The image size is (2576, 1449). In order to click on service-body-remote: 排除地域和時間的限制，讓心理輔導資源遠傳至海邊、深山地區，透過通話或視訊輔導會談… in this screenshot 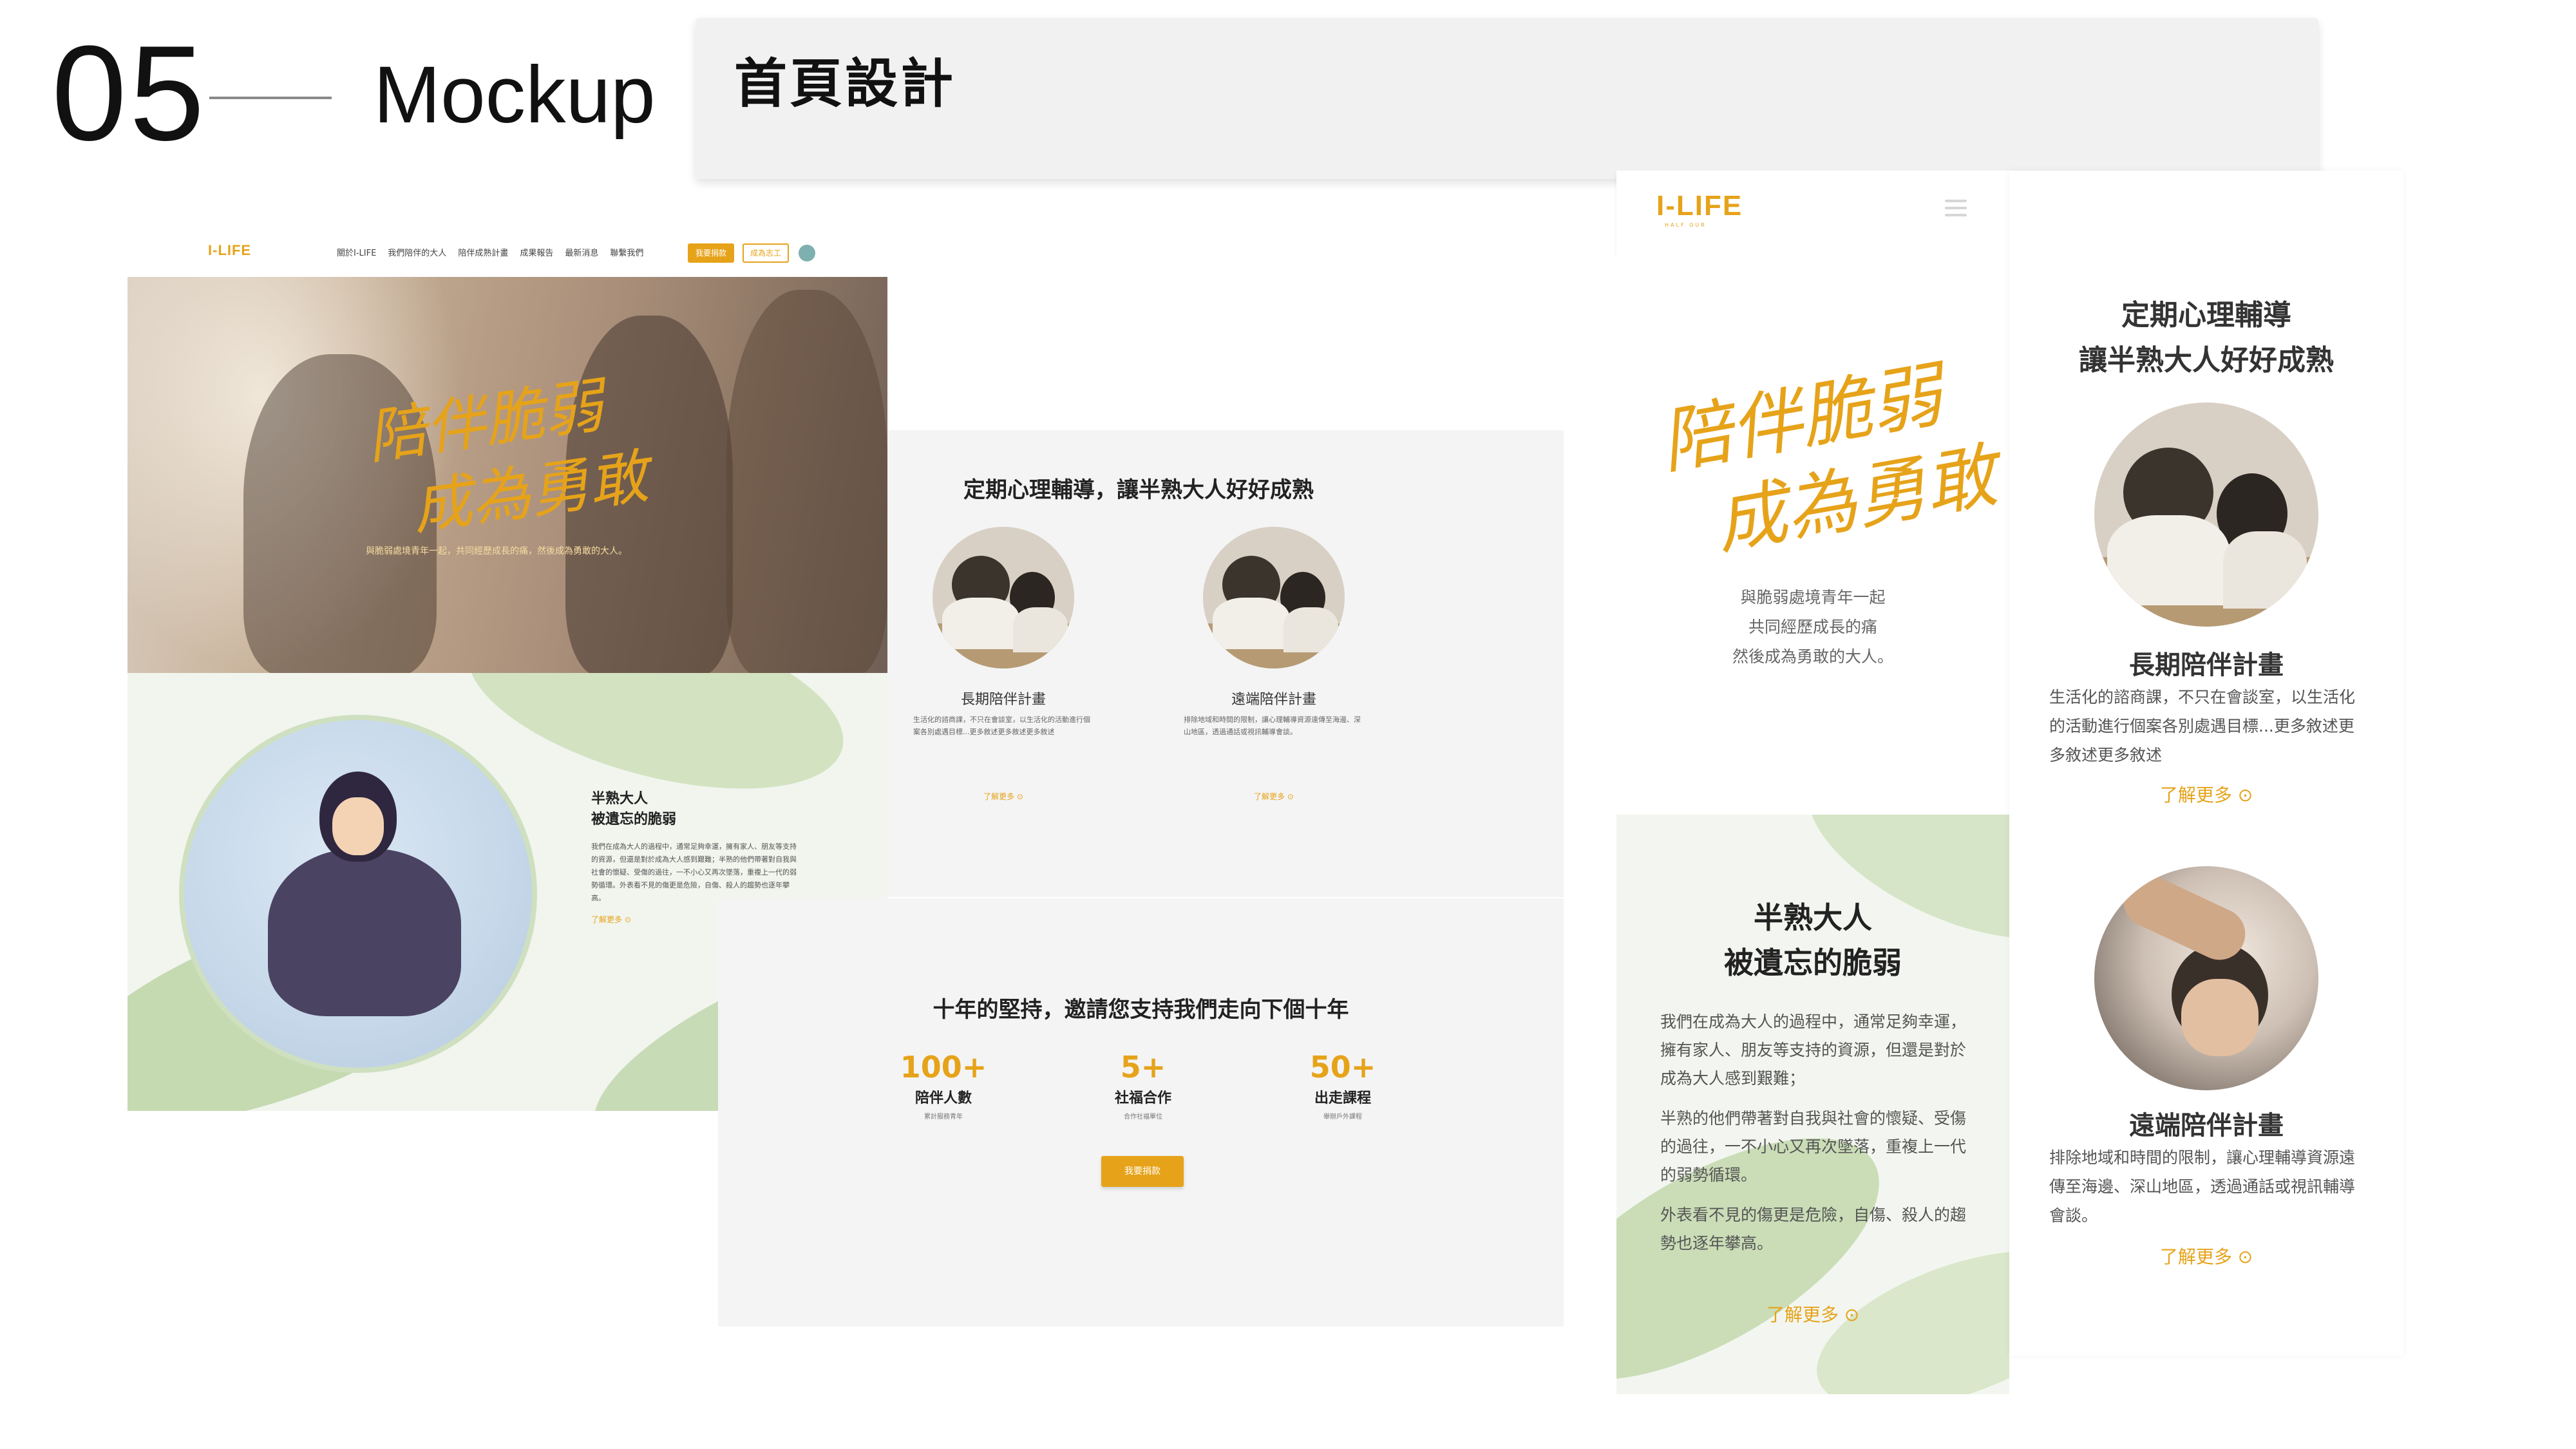, I will do `click(1272, 725)`.